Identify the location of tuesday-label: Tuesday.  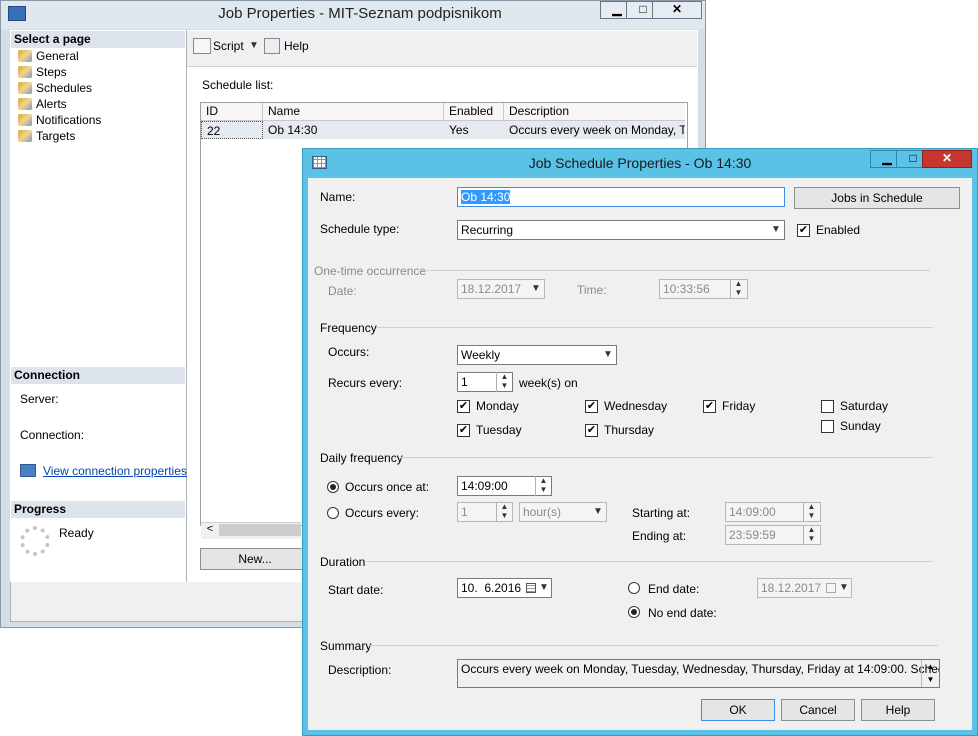
(499, 430).